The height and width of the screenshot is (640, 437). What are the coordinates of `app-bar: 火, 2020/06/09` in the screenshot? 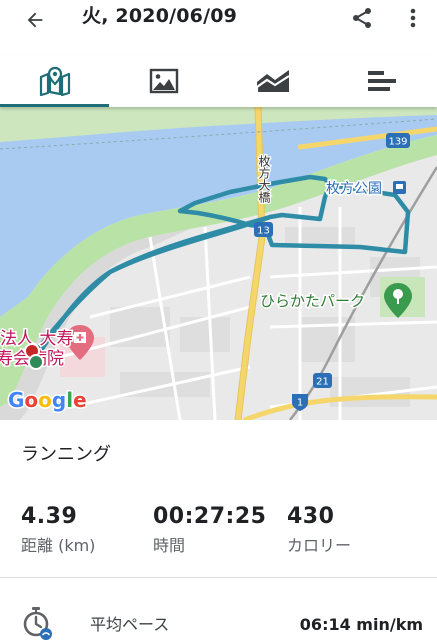 It's located at (218, 27).